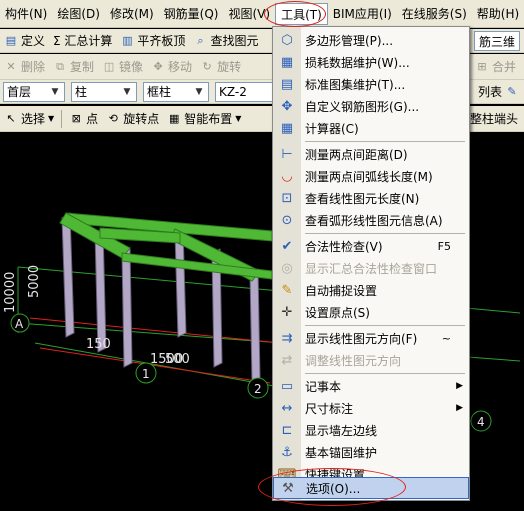  Describe the element at coordinates (337, 312) in the screenshot. I see `menu-item-label: 设置原点(S)` at that location.